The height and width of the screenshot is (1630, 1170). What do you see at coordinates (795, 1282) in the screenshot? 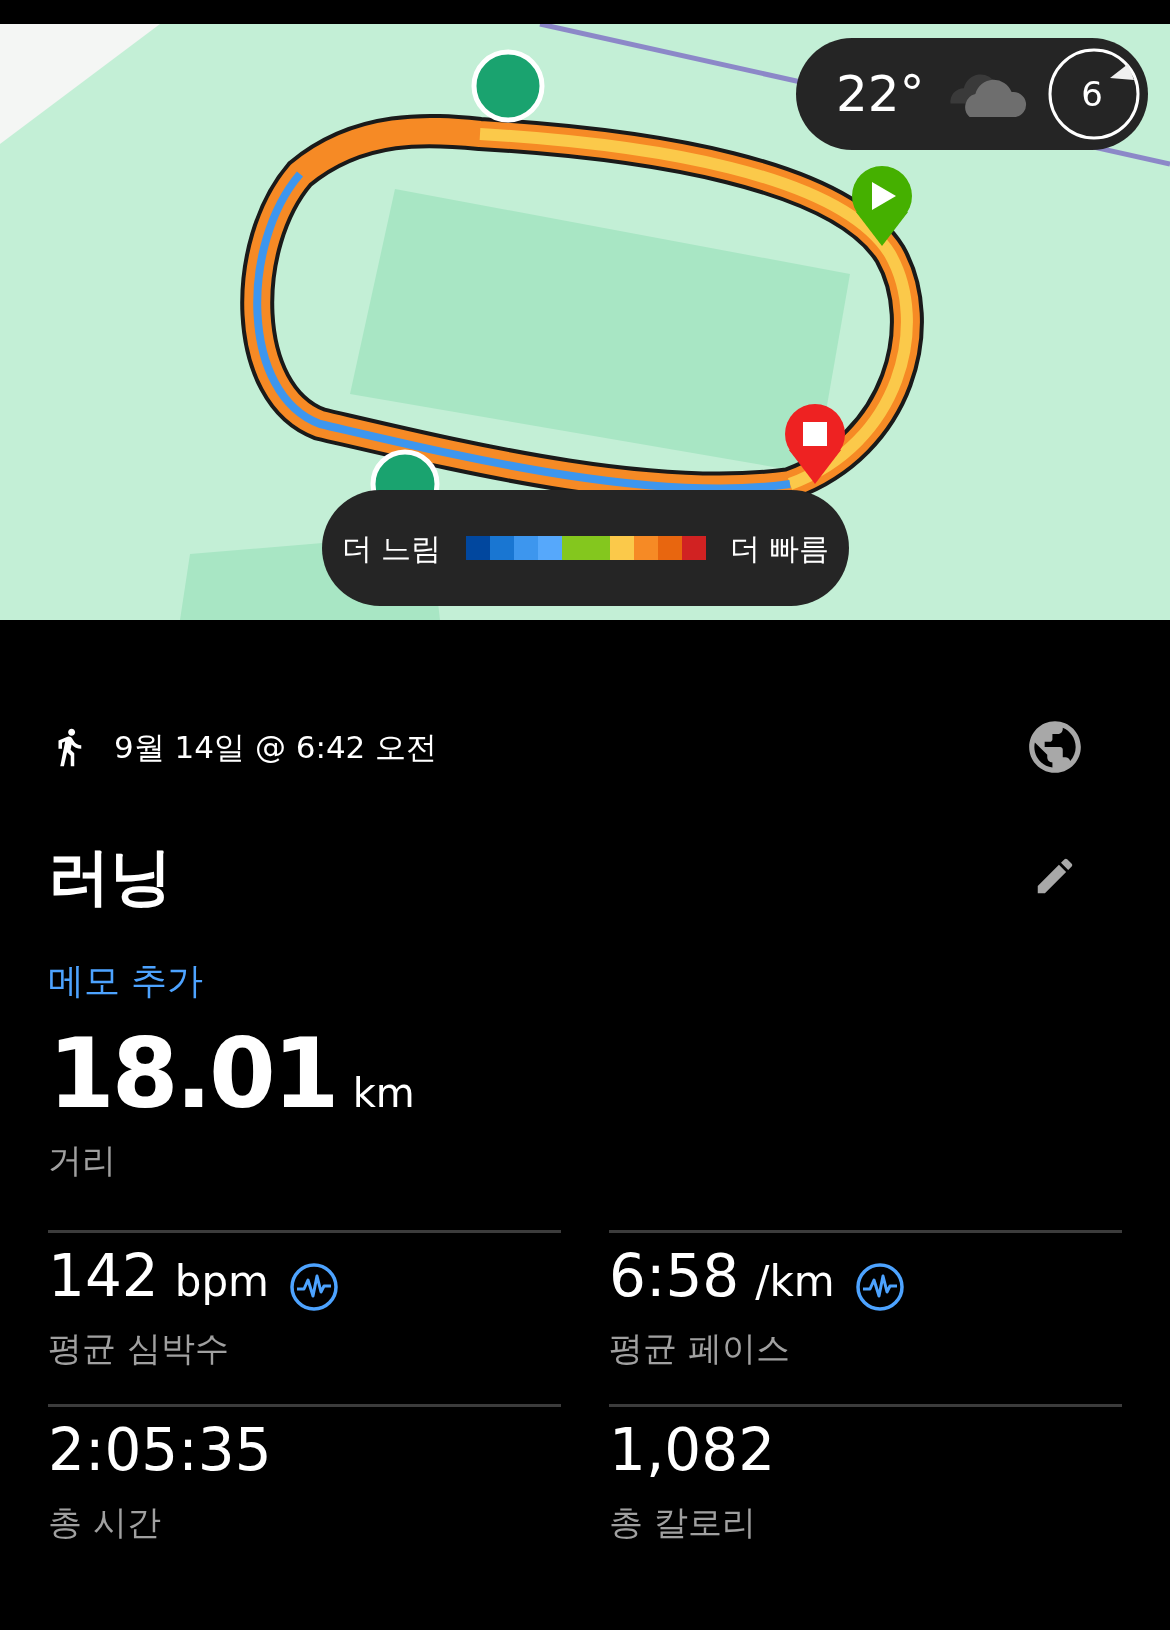
I see `stat-unit: /km` at bounding box center [795, 1282].